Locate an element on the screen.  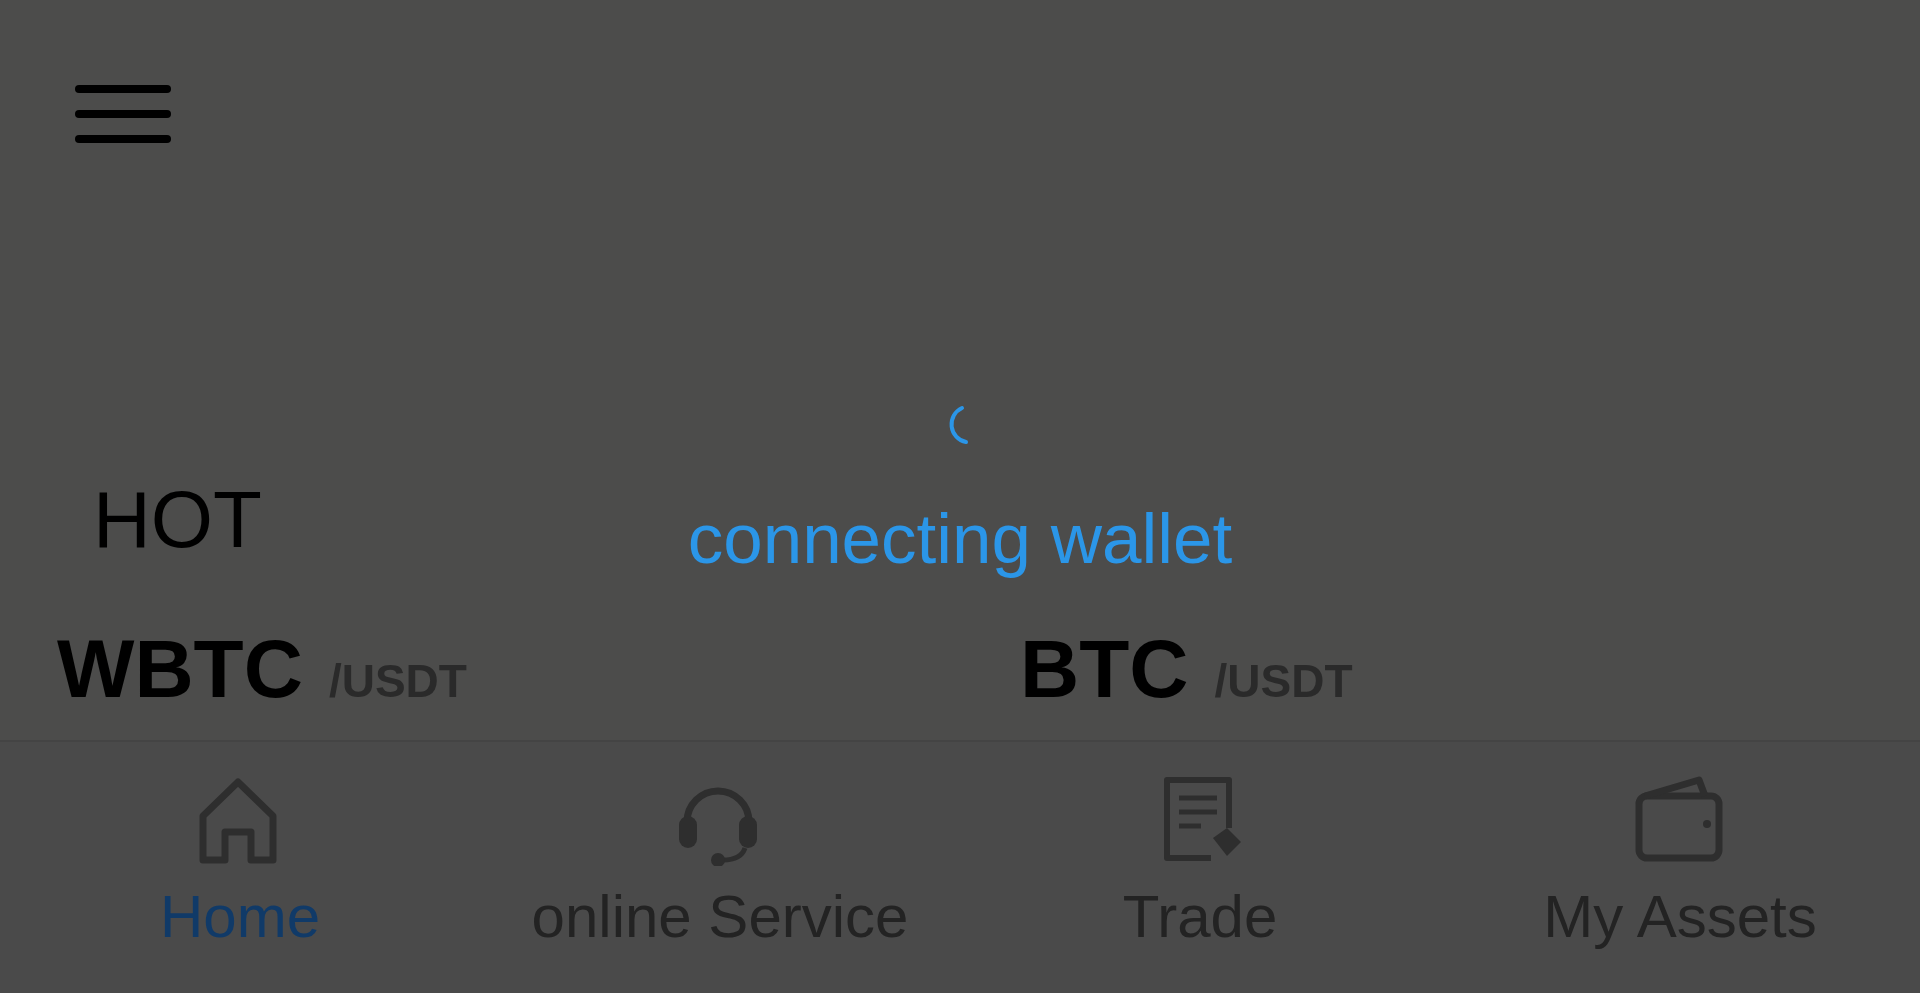
section-title: HOT is located at coordinates (177, 520).